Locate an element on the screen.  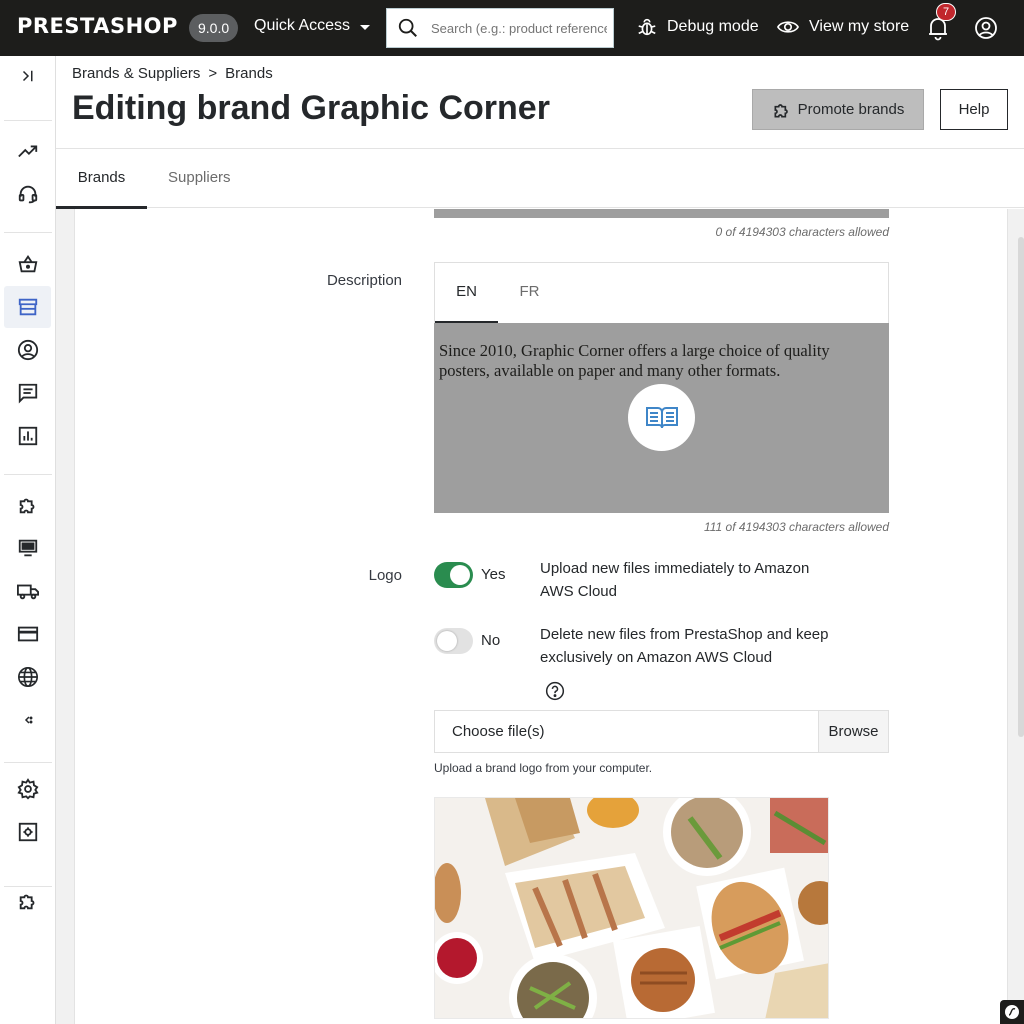
tab-brands: Brands is located at coordinates (101, 179).